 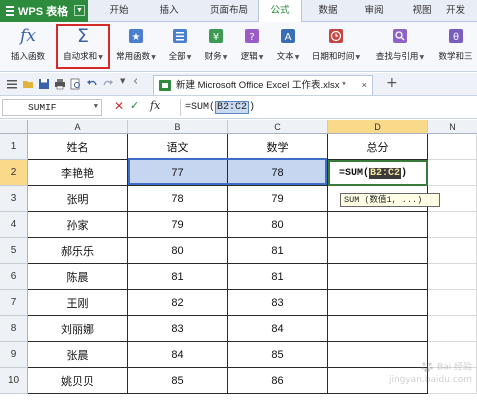 I want to click on tab-insert: 插入, so click(x=169, y=11).